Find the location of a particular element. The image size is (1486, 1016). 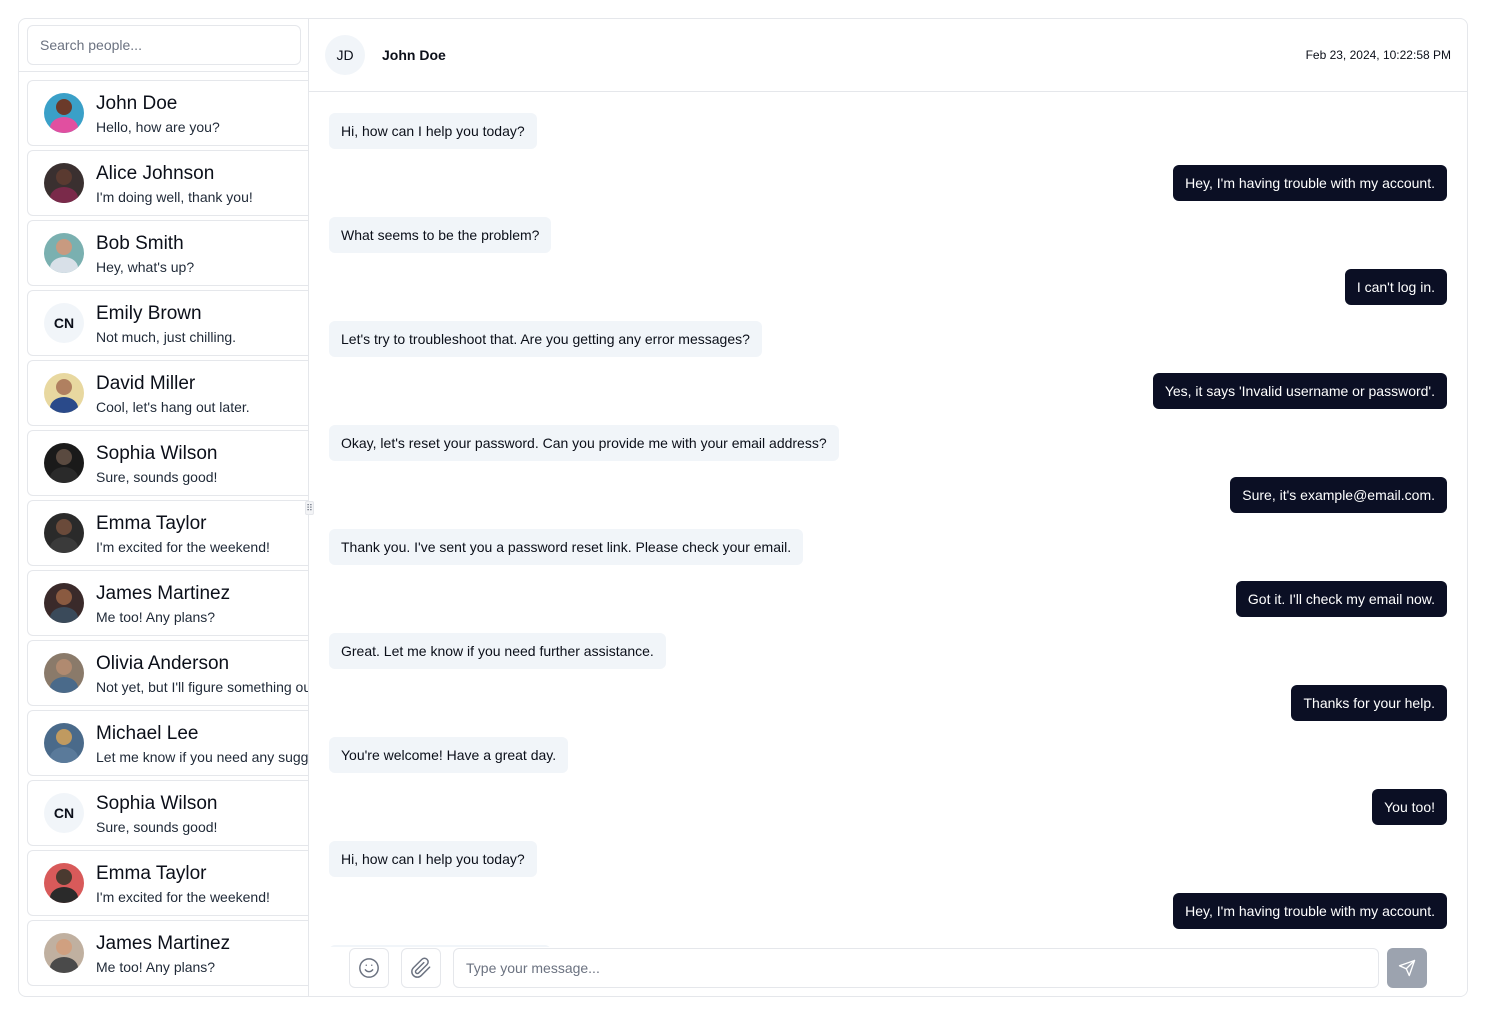

smile-icon is located at coordinates (369, 968).